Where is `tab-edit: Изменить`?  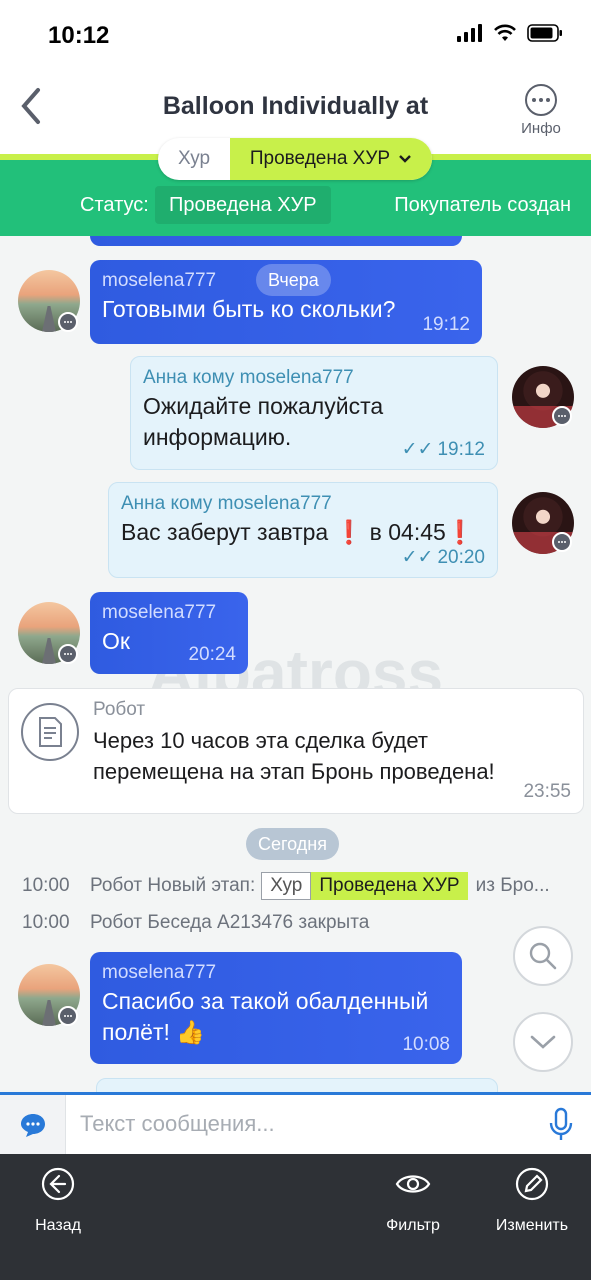
tab-edit: Изменить is located at coordinates (532, 1200).